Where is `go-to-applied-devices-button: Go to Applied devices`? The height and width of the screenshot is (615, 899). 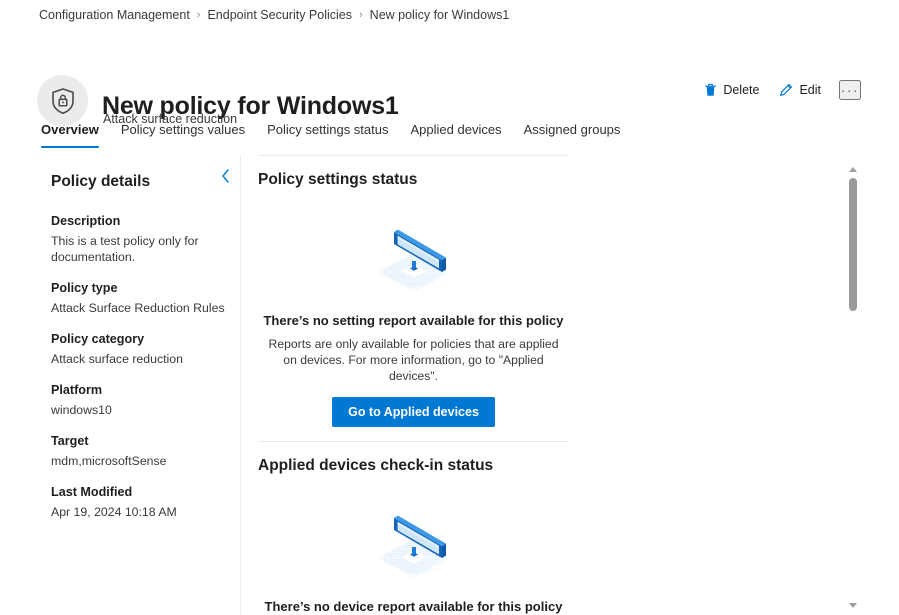 go-to-applied-devices-button: Go to Applied devices is located at coordinates (413, 412).